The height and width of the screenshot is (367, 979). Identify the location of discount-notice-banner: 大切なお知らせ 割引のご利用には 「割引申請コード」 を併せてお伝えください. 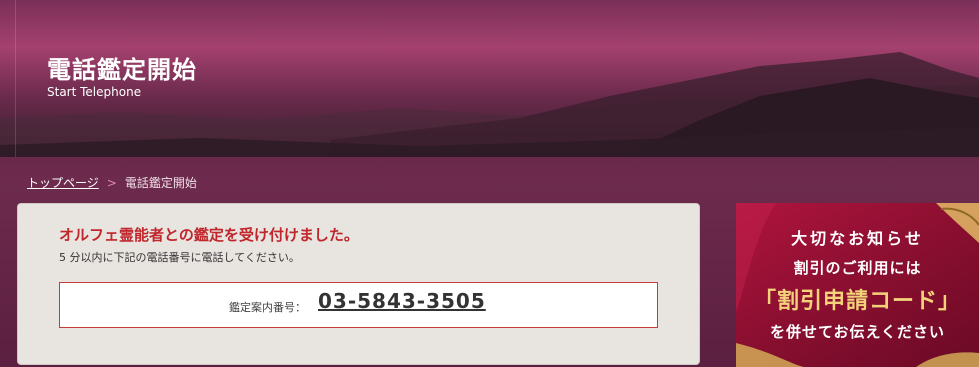
(857, 285).